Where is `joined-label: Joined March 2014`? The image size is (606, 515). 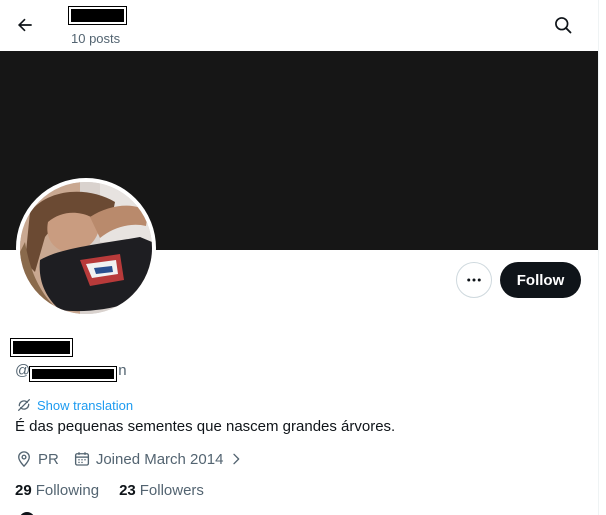 joined-label: Joined March 2014 is located at coordinates (159, 459).